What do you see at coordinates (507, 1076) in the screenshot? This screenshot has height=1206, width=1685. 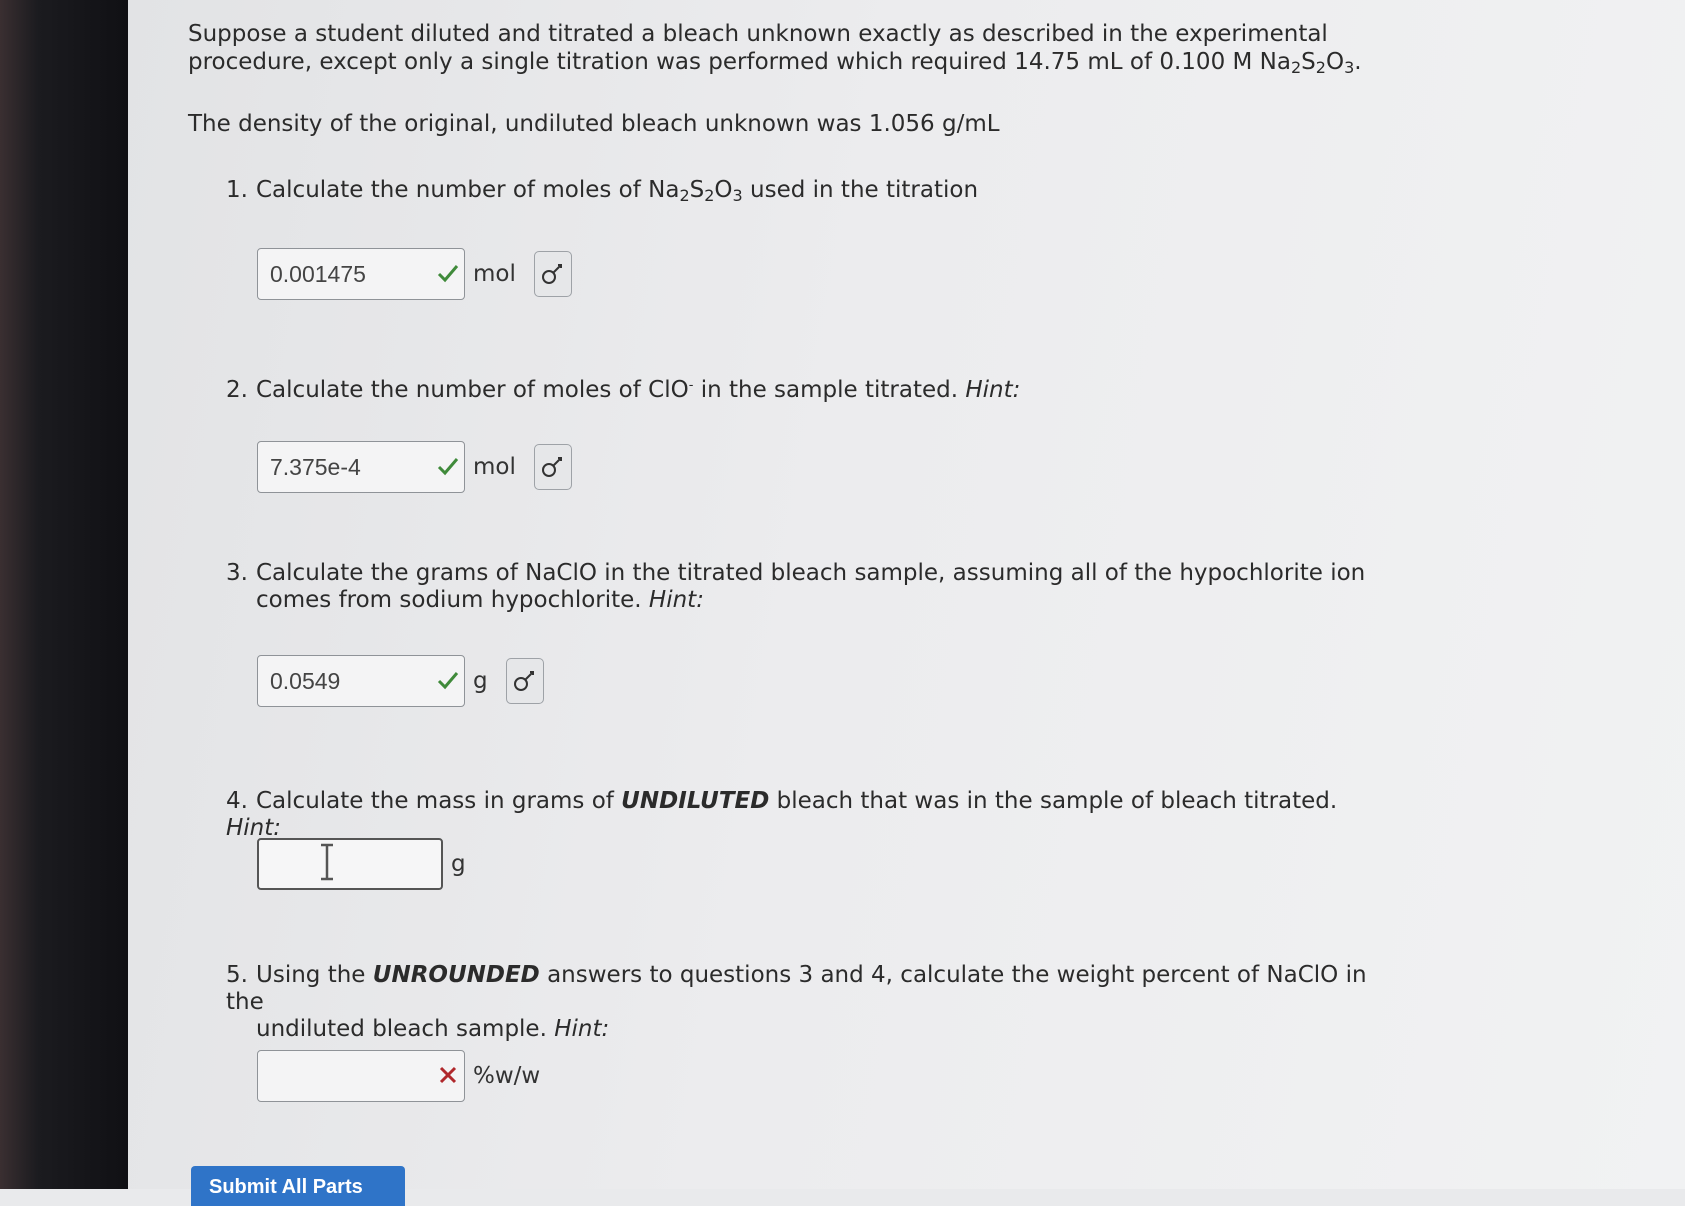 I see `unit-label-5: %w/w` at bounding box center [507, 1076].